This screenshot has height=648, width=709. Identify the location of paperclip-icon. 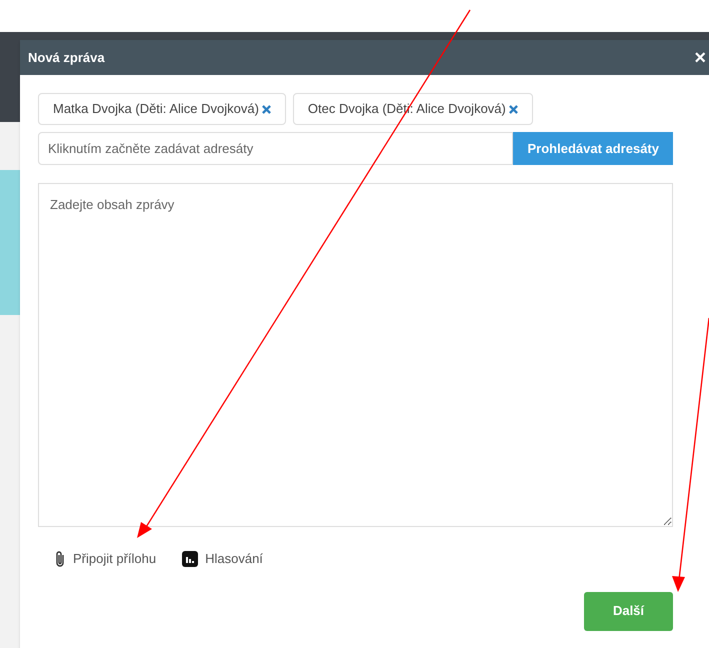
(60, 559).